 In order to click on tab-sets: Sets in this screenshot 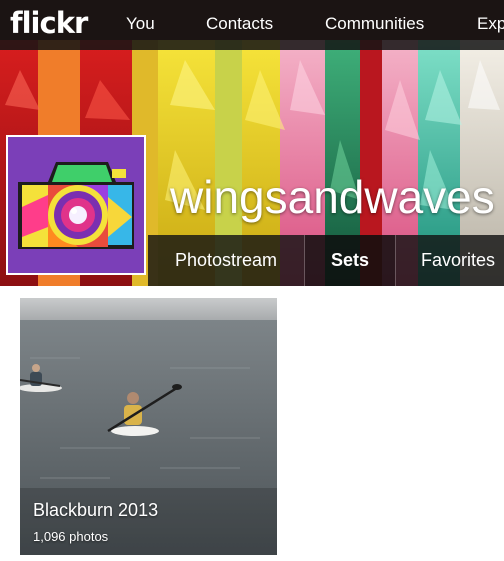, I will do `click(350, 260)`.